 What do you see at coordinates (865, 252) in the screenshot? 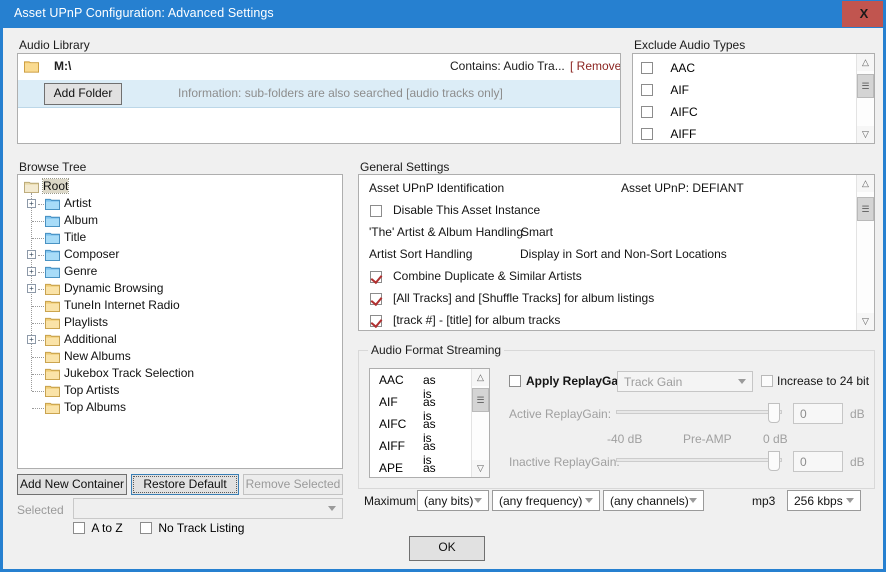
I see `general-settings-scrollbar: △ ☰ ▽` at bounding box center [865, 252].